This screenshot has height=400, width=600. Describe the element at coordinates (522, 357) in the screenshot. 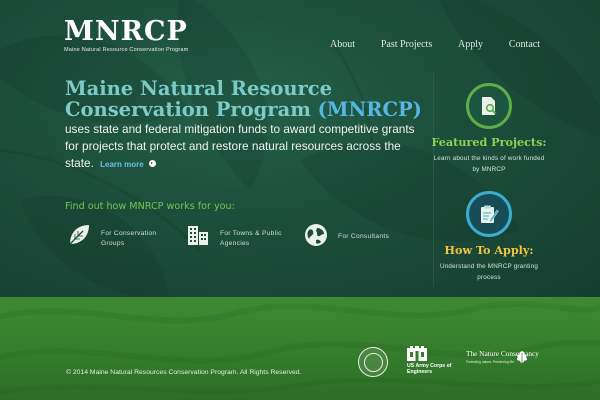

I see `oak-leaf-icon` at that location.